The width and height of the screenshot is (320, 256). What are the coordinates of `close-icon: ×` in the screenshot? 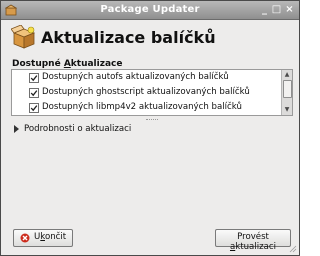 It's located at (289, 9).